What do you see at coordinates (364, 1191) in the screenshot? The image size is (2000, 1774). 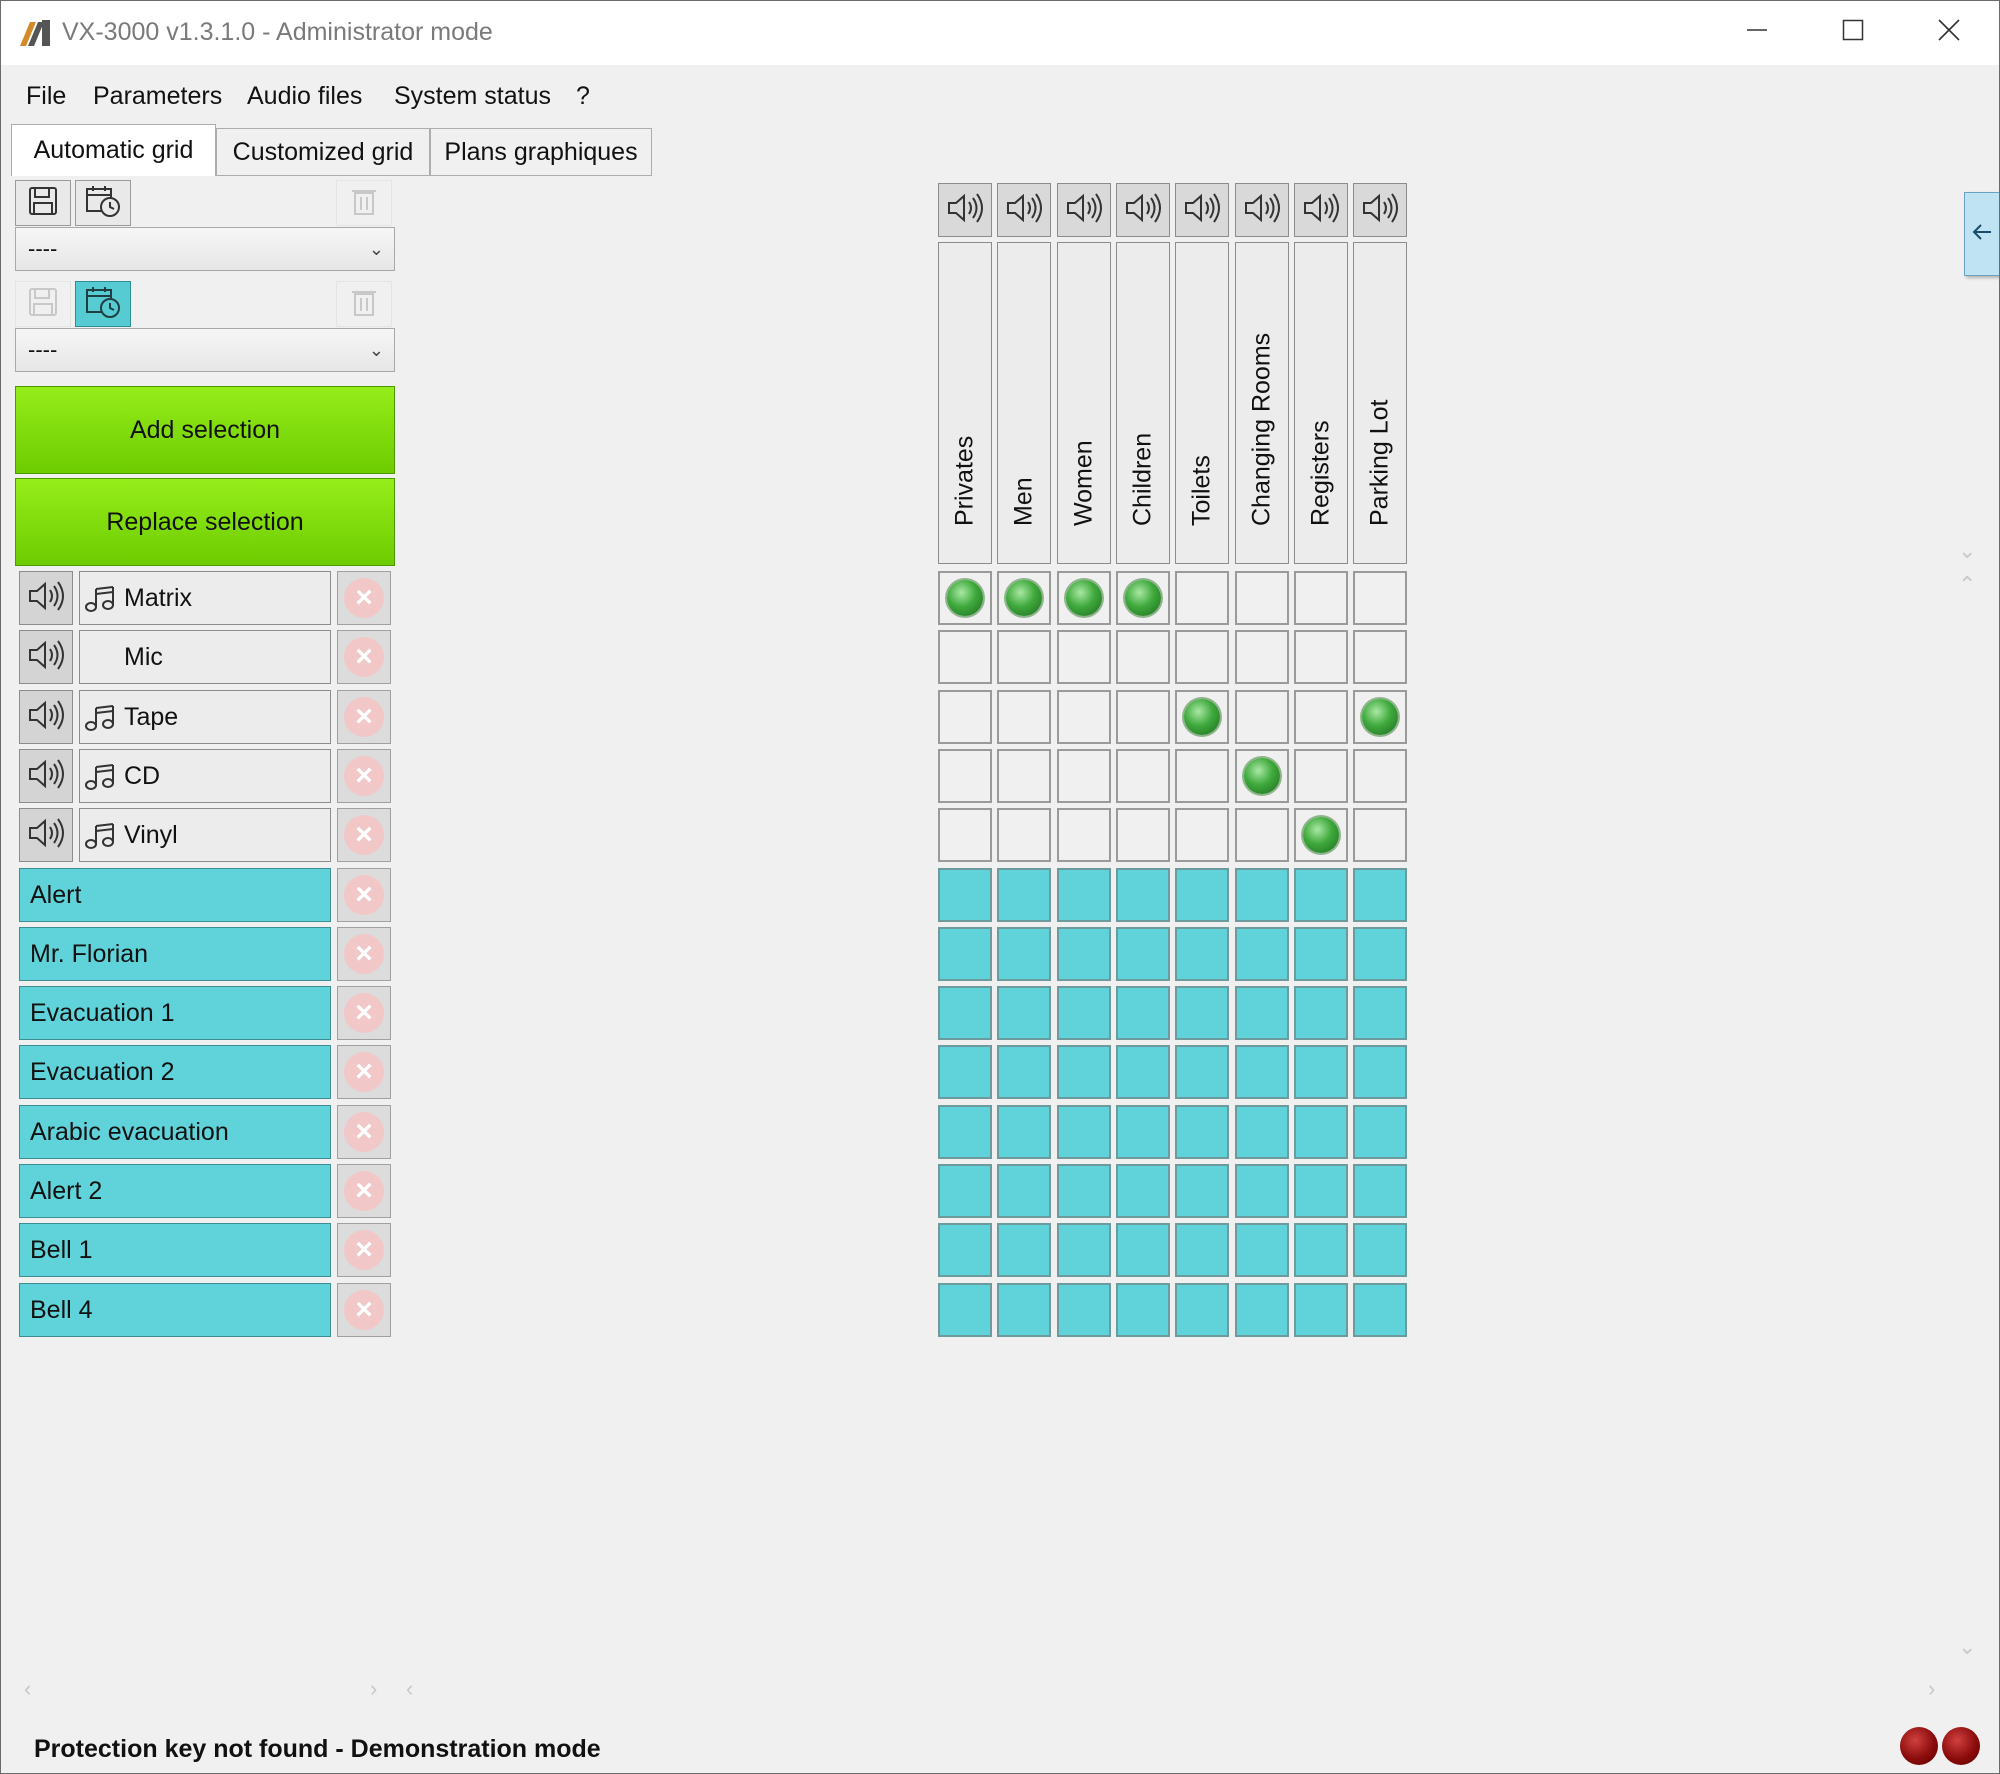 I see `remove-alert-2-button: ×` at bounding box center [364, 1191].